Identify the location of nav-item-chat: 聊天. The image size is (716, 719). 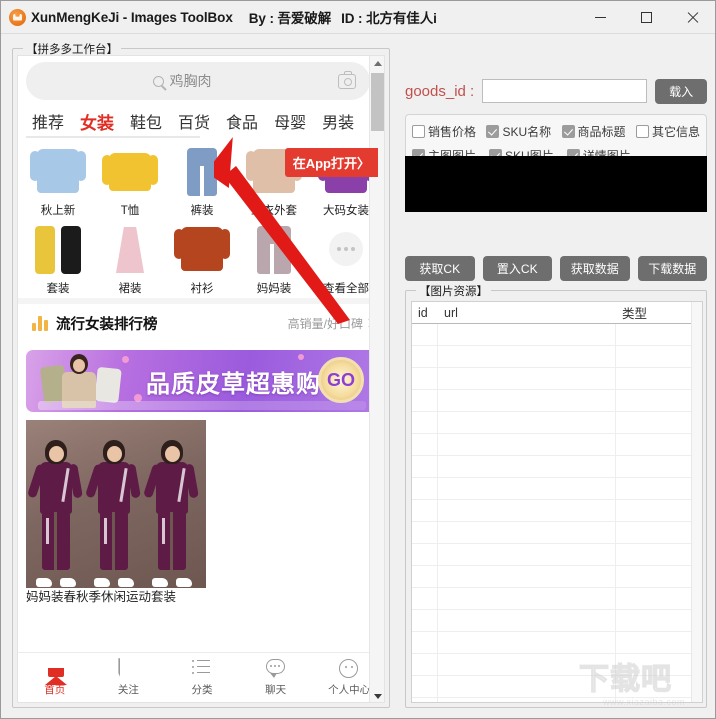
(276, 677).